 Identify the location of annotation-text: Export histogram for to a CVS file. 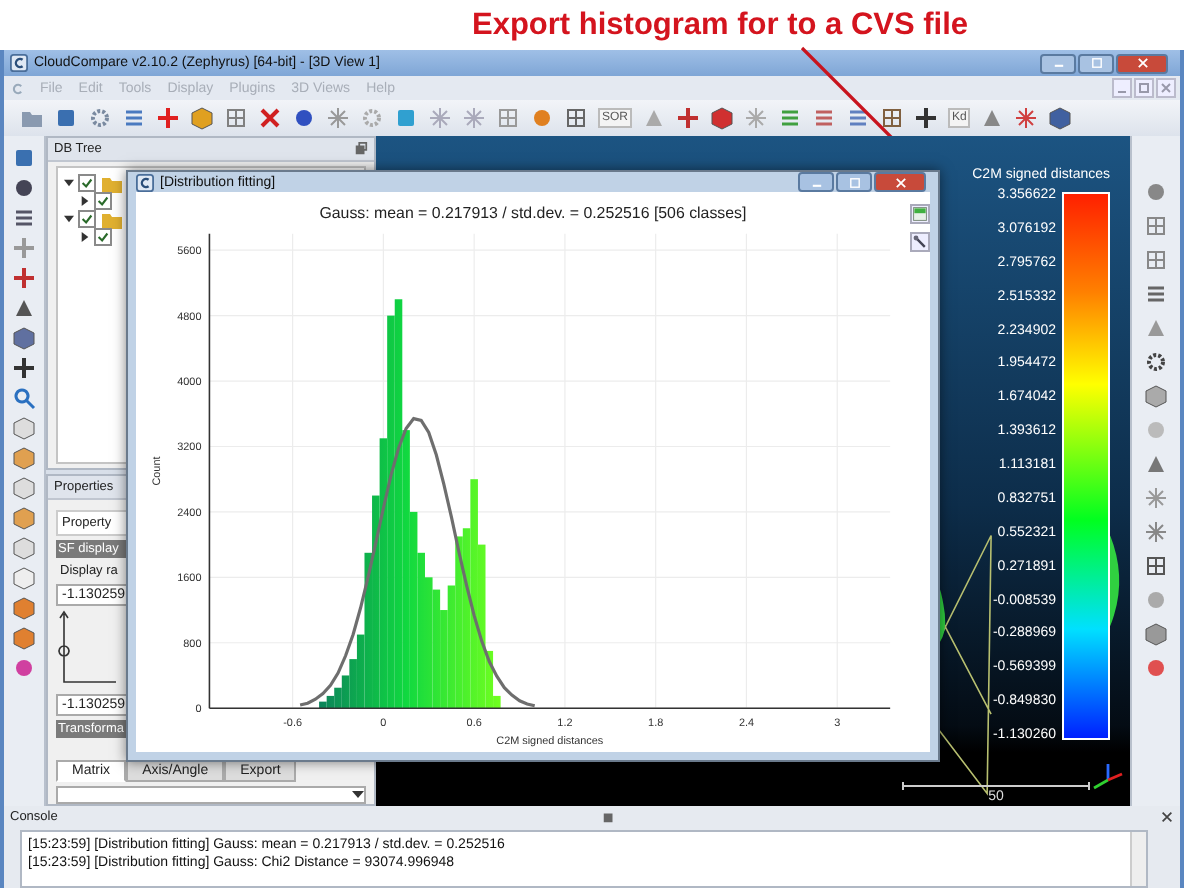
(720, 25).